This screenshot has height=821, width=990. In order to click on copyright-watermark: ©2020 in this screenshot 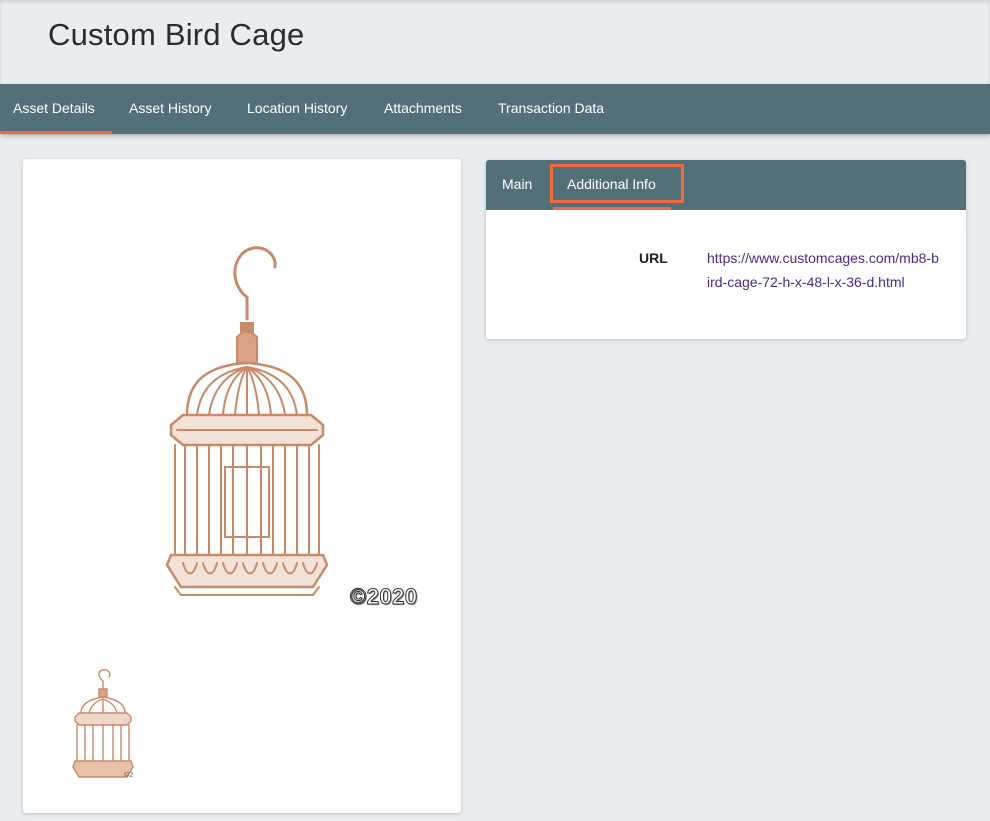, I will do `click(384, 597)`.